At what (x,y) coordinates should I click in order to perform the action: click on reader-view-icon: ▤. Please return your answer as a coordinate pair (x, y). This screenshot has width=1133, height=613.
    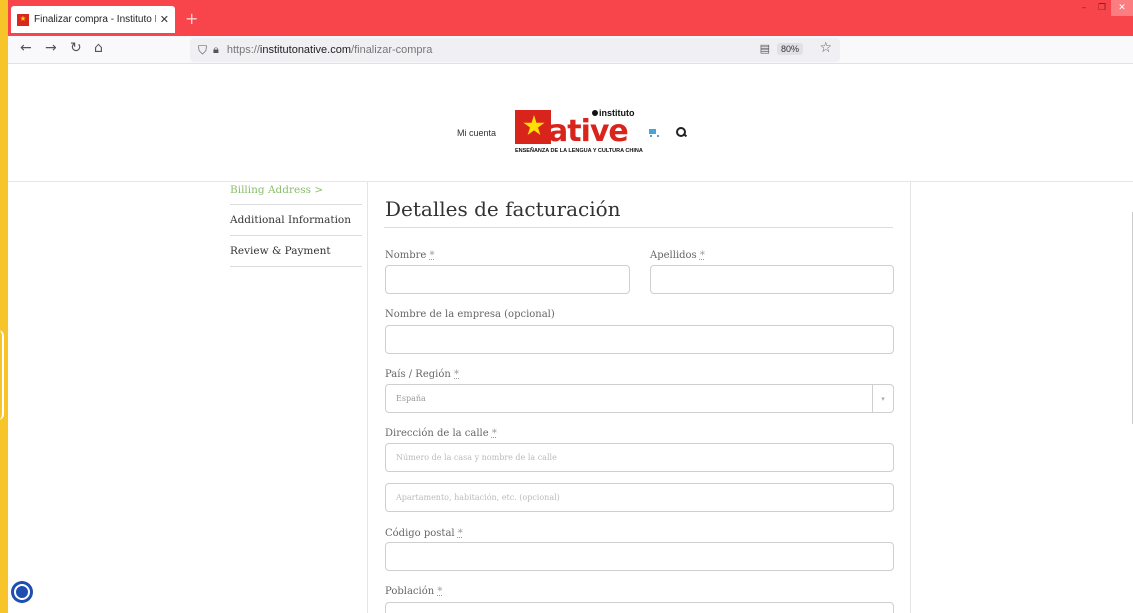
    Looking at the image, I should click on (765, 48).